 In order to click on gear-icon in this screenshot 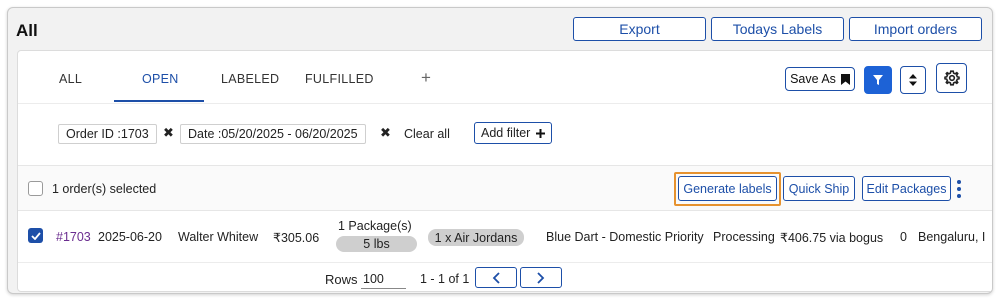, I will do `click(951, 78)`.